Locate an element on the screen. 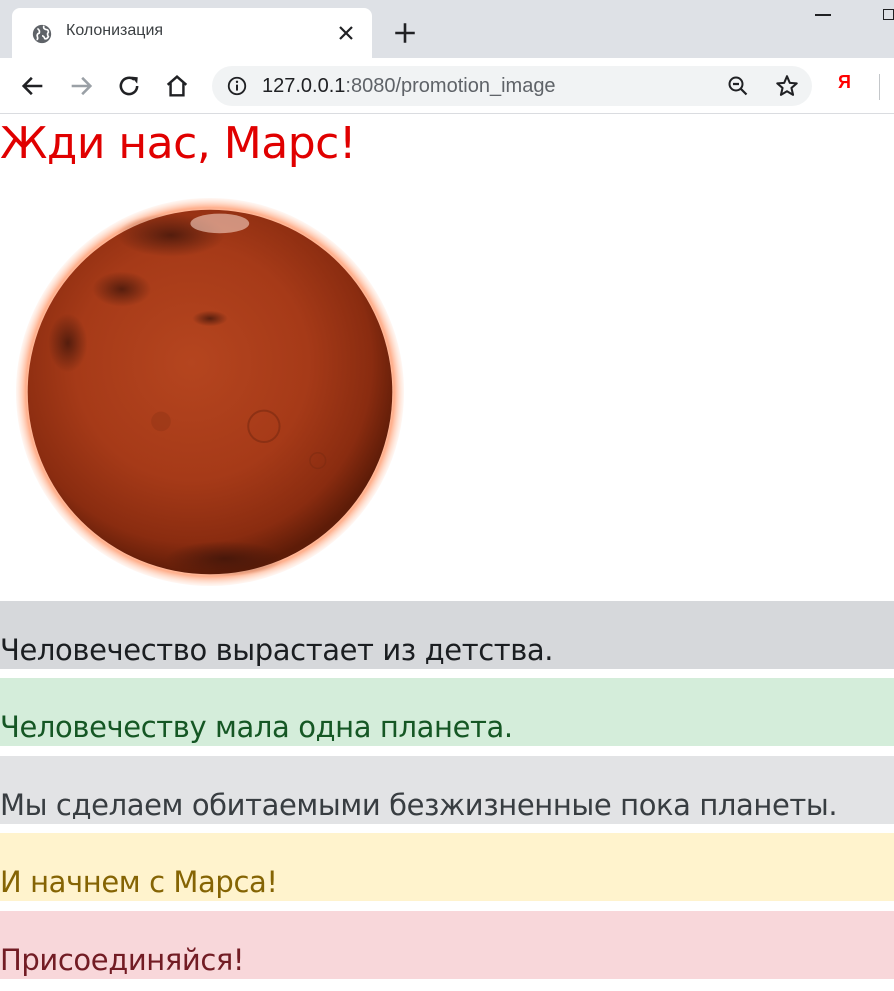 This screenshot has width=894, height=991. bookmark-star-icon is located at coordinates (787, 86).